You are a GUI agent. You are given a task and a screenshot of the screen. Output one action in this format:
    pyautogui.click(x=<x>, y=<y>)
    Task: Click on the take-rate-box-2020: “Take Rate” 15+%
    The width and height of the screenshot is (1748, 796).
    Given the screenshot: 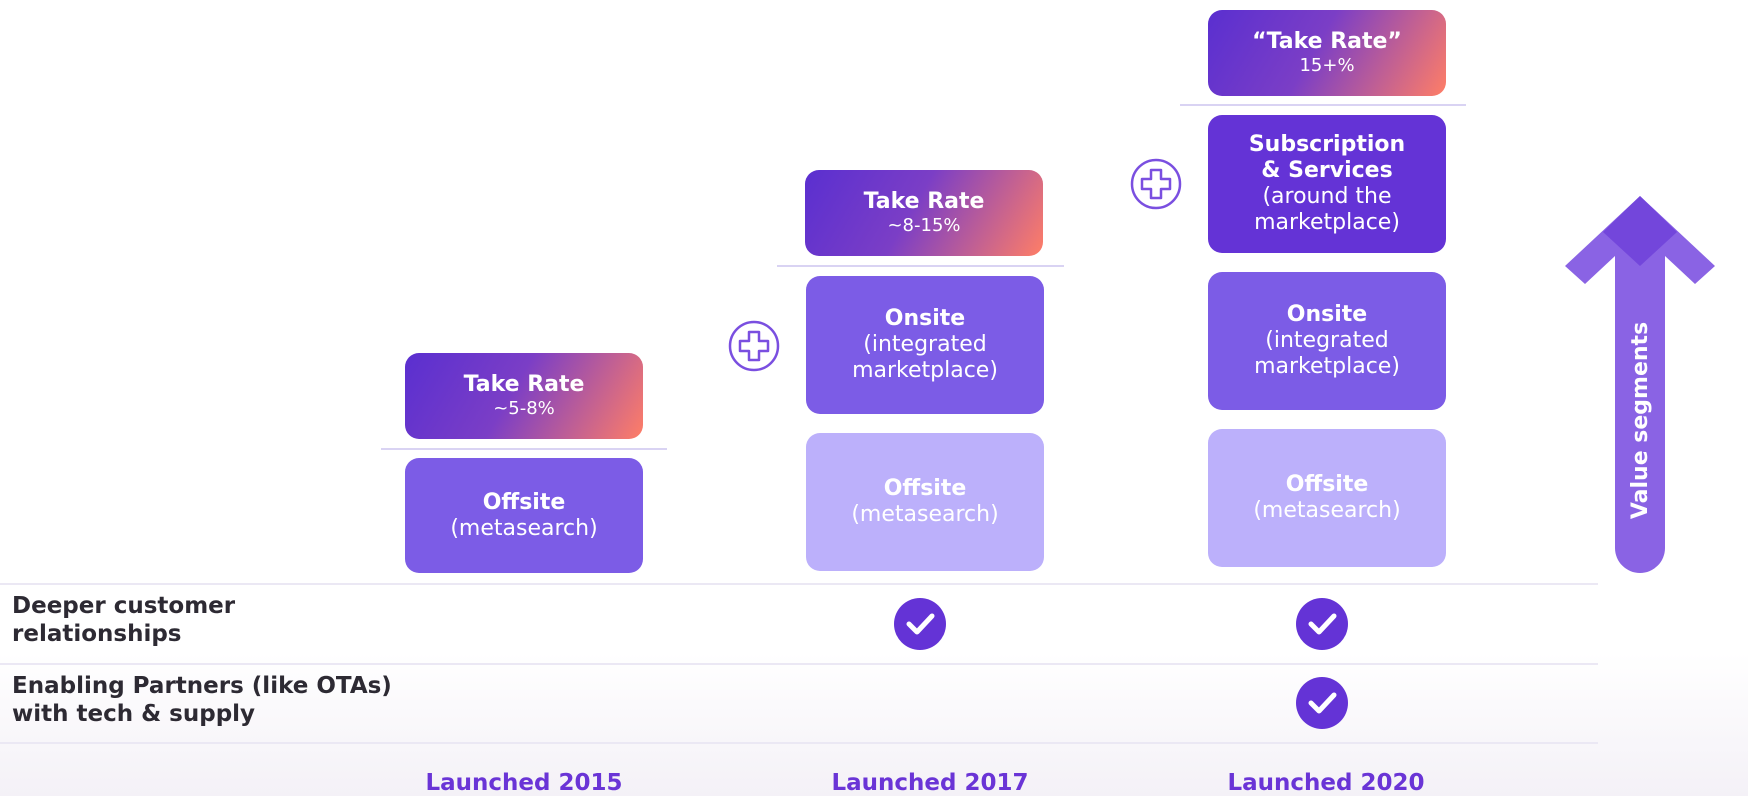 What is the action you would take?
    pyautogui.click(x=1327, y=53)
    